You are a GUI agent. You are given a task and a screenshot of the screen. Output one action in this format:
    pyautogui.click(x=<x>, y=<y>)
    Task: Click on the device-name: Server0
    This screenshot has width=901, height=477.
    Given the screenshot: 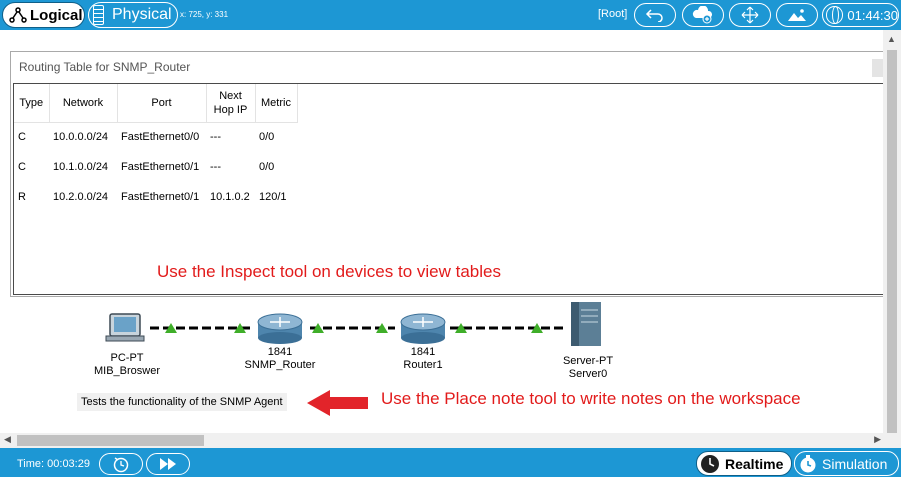 What is the action you would take?
    pyautogui.click(x=588, y=374)
    